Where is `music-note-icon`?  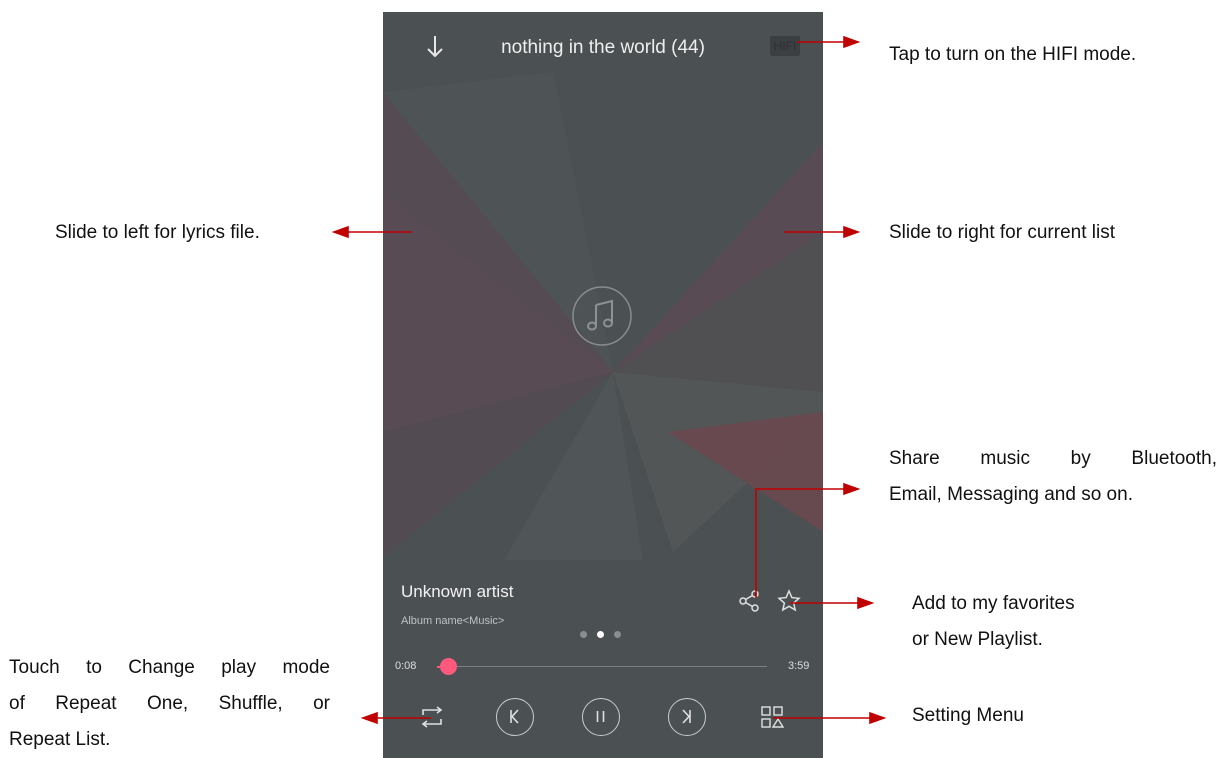
music-note-icon is located at coordinates (602, 316).